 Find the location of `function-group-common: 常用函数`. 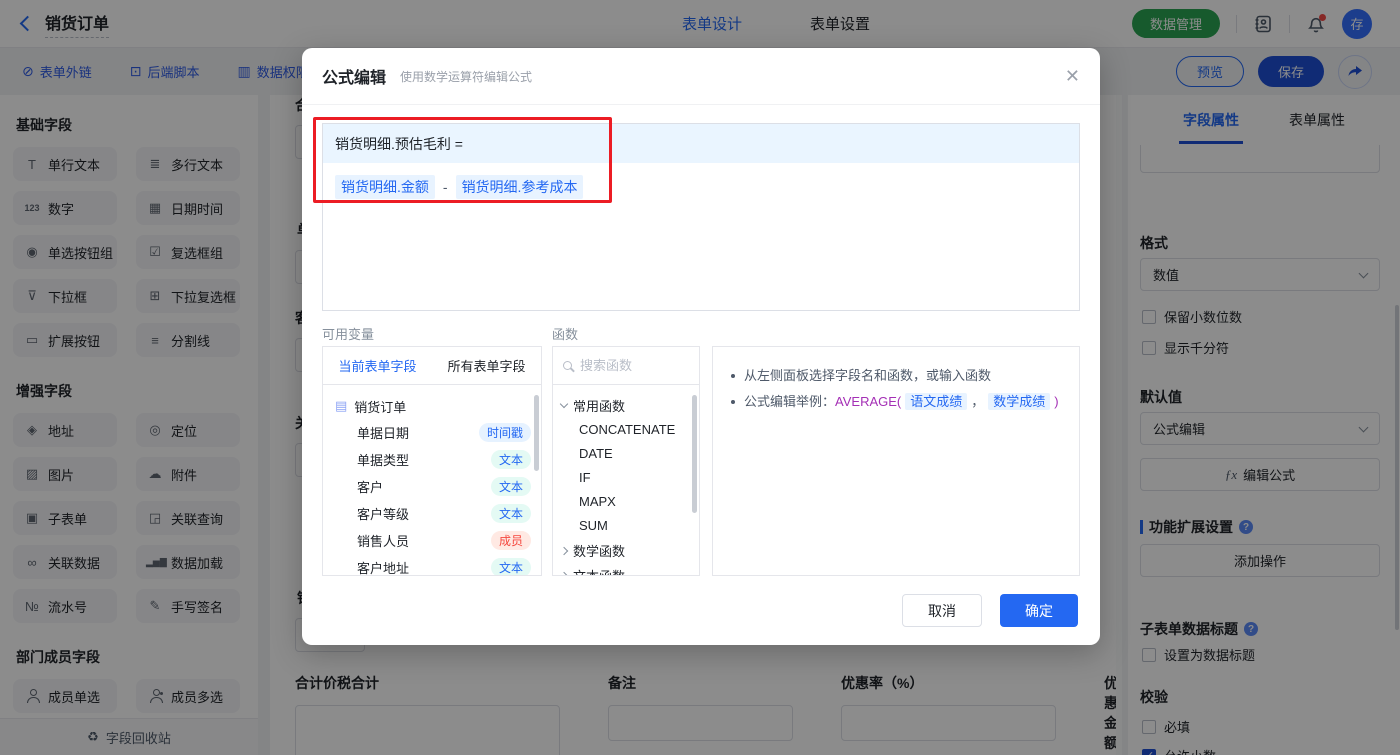

function-group-common: 常用函数 is located at coordinates (626, 405).